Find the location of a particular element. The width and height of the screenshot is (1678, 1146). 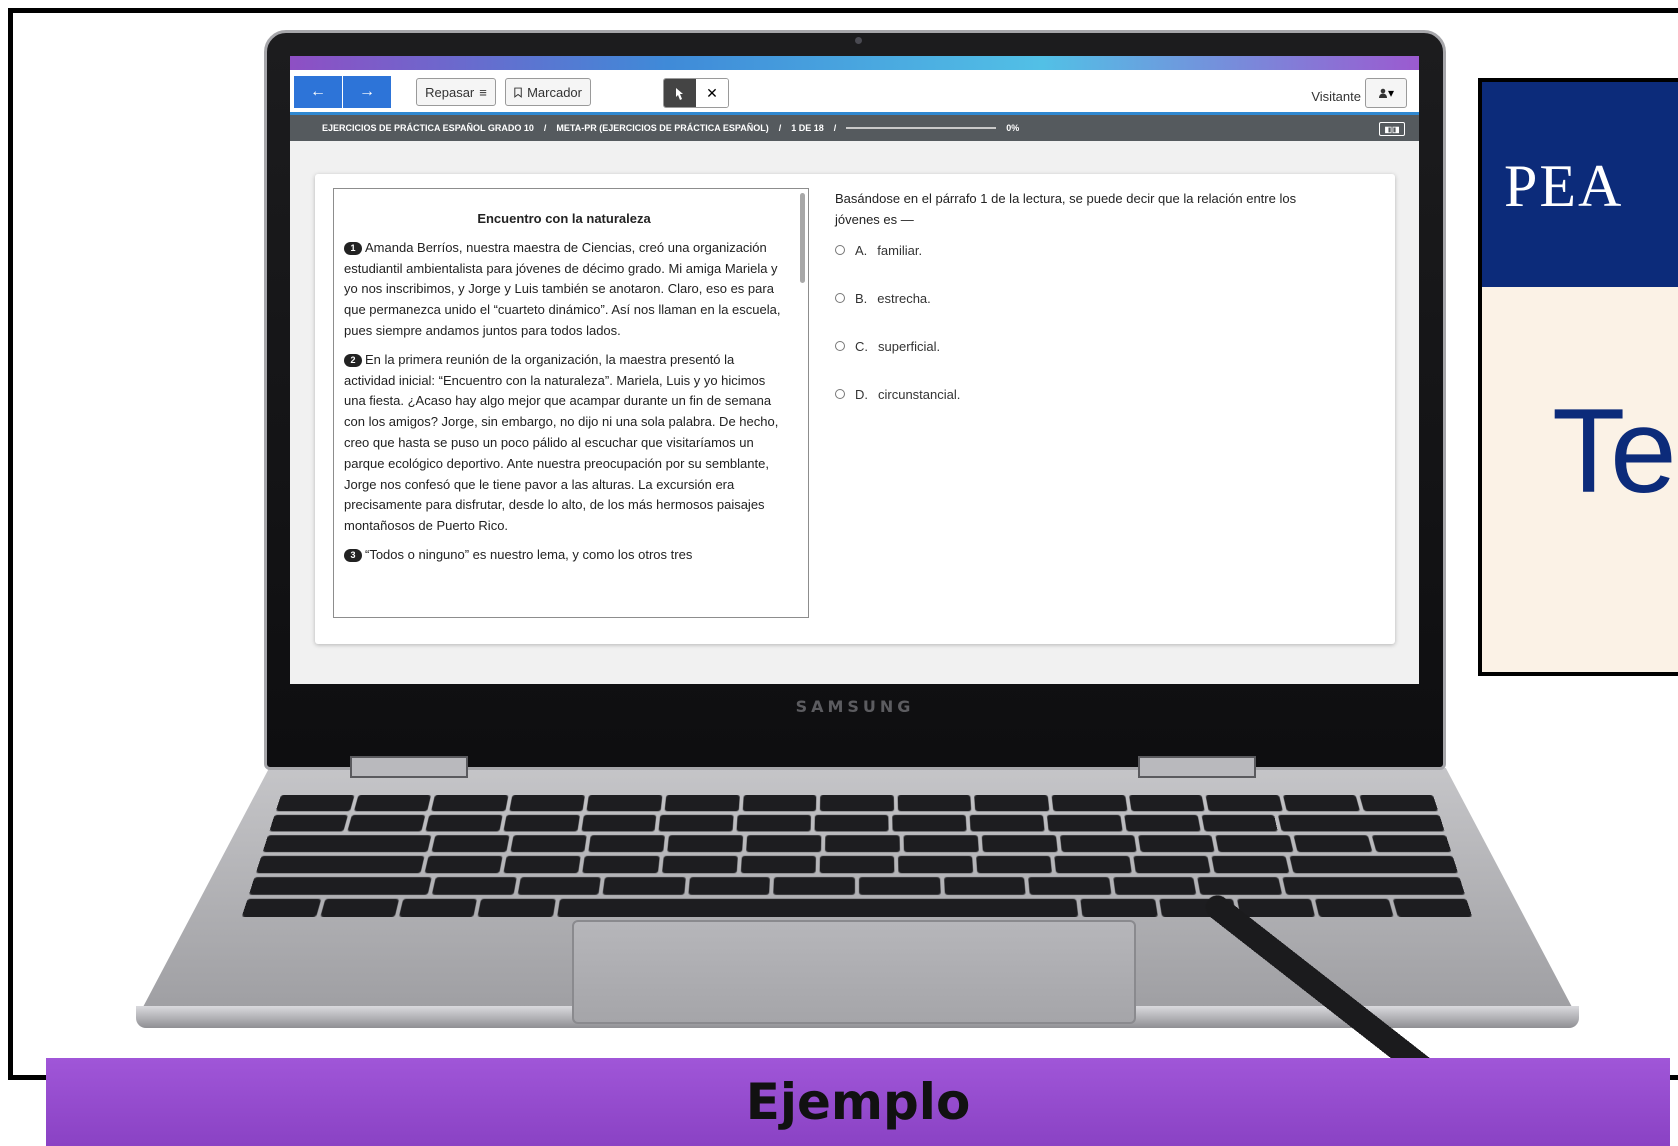

laptop-brand: SAMSUNG is located at coordinates (855, 706).